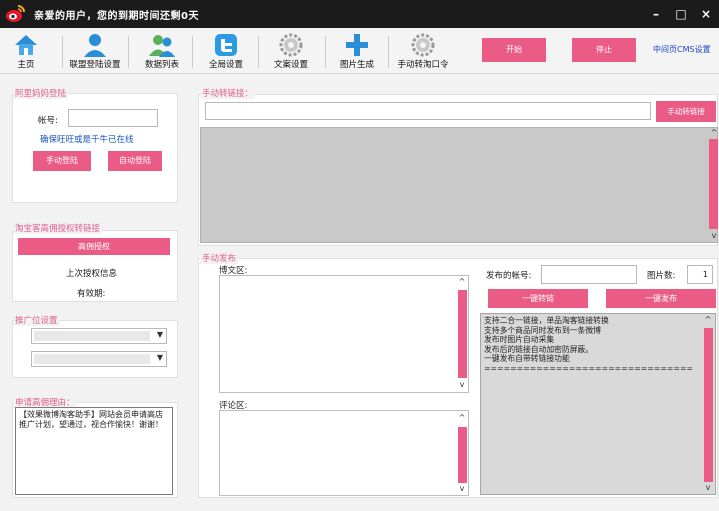  Describe the element at coordinates (219, 258) in the screenshot. I see `publish-legend: 手动发布` at that location.